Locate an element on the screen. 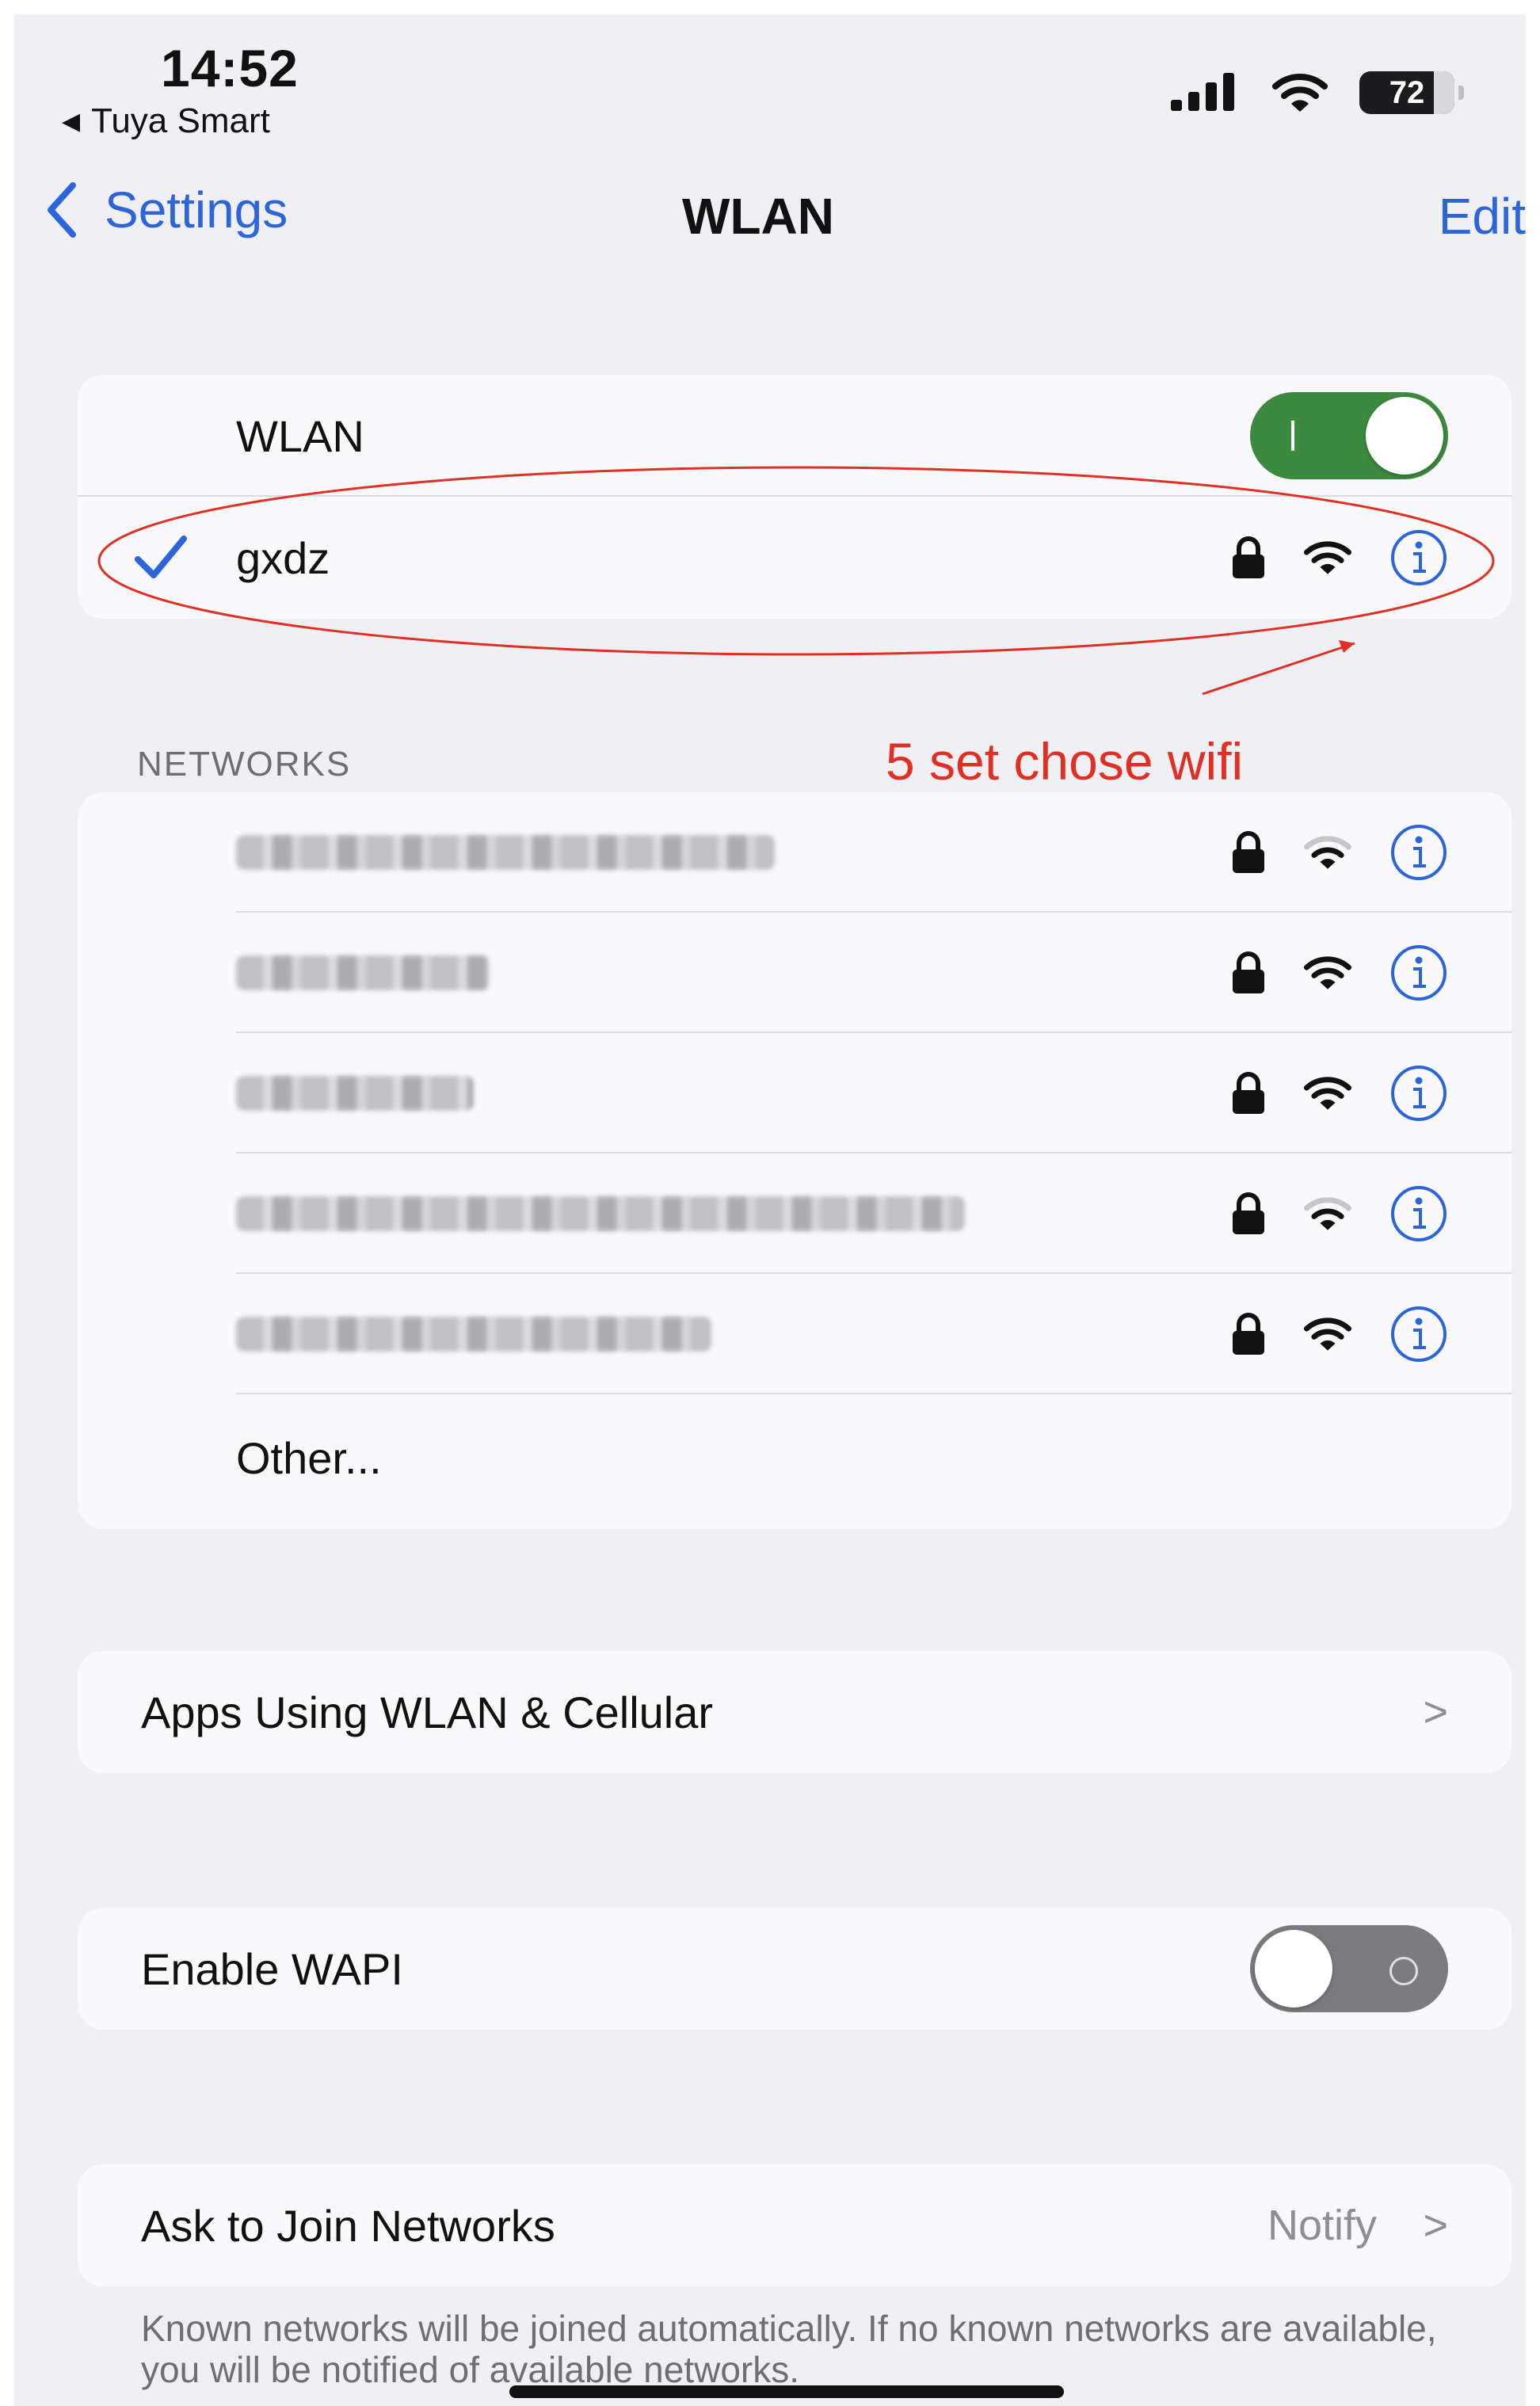 The height and width of the screenshot is (2406, 1540). ask-to-join-row: Ask to Join Networks Notify > is located at coordinates (794, 2225).